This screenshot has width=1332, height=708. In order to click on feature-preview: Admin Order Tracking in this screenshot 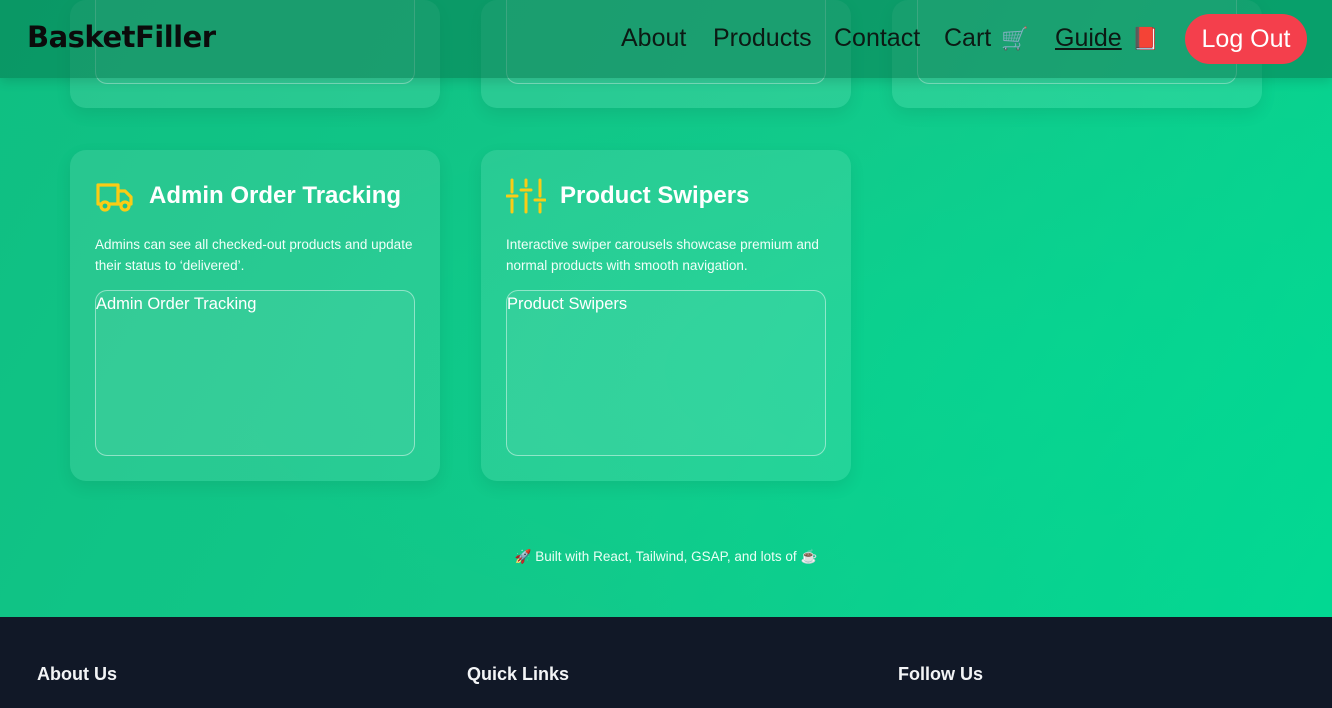, I will do `click(255, 373)`.